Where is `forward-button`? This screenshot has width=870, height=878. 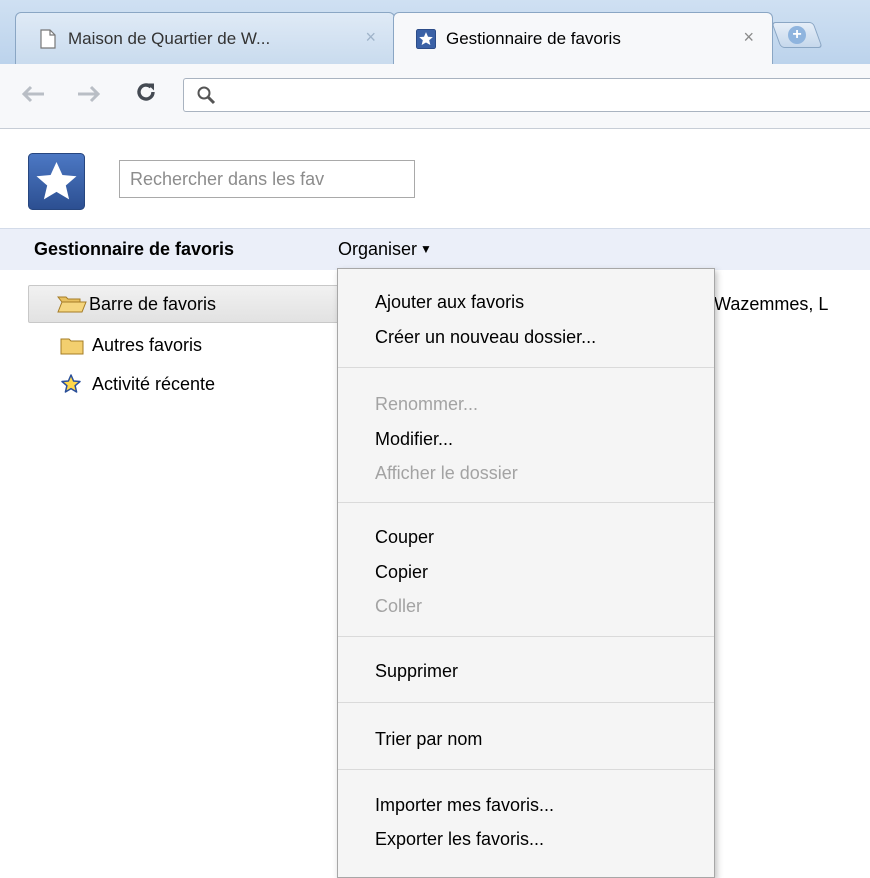
forward-button is located at coordinates (89, 95).